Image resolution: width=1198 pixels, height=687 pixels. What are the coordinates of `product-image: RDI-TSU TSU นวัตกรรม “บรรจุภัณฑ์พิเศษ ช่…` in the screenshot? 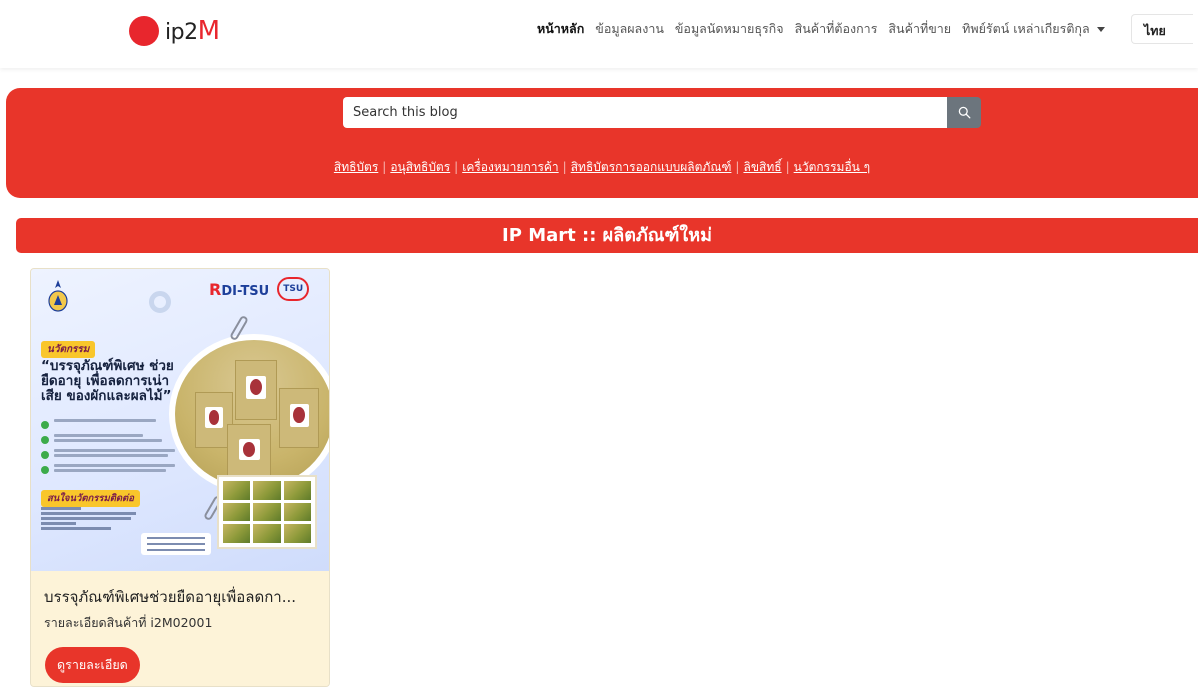 It's located at (180, 420).